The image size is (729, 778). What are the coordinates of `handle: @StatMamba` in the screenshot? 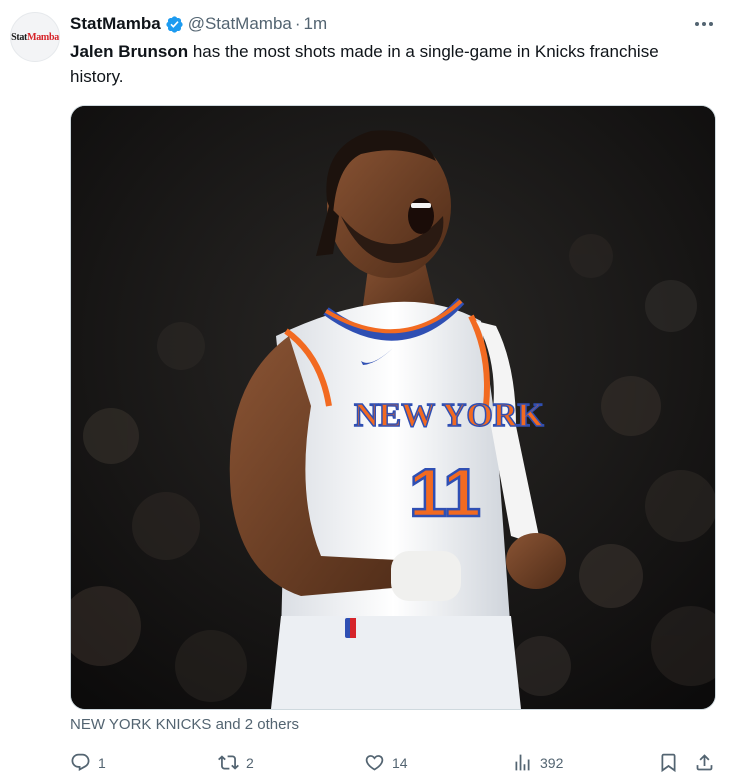 It's located at (240, 24).